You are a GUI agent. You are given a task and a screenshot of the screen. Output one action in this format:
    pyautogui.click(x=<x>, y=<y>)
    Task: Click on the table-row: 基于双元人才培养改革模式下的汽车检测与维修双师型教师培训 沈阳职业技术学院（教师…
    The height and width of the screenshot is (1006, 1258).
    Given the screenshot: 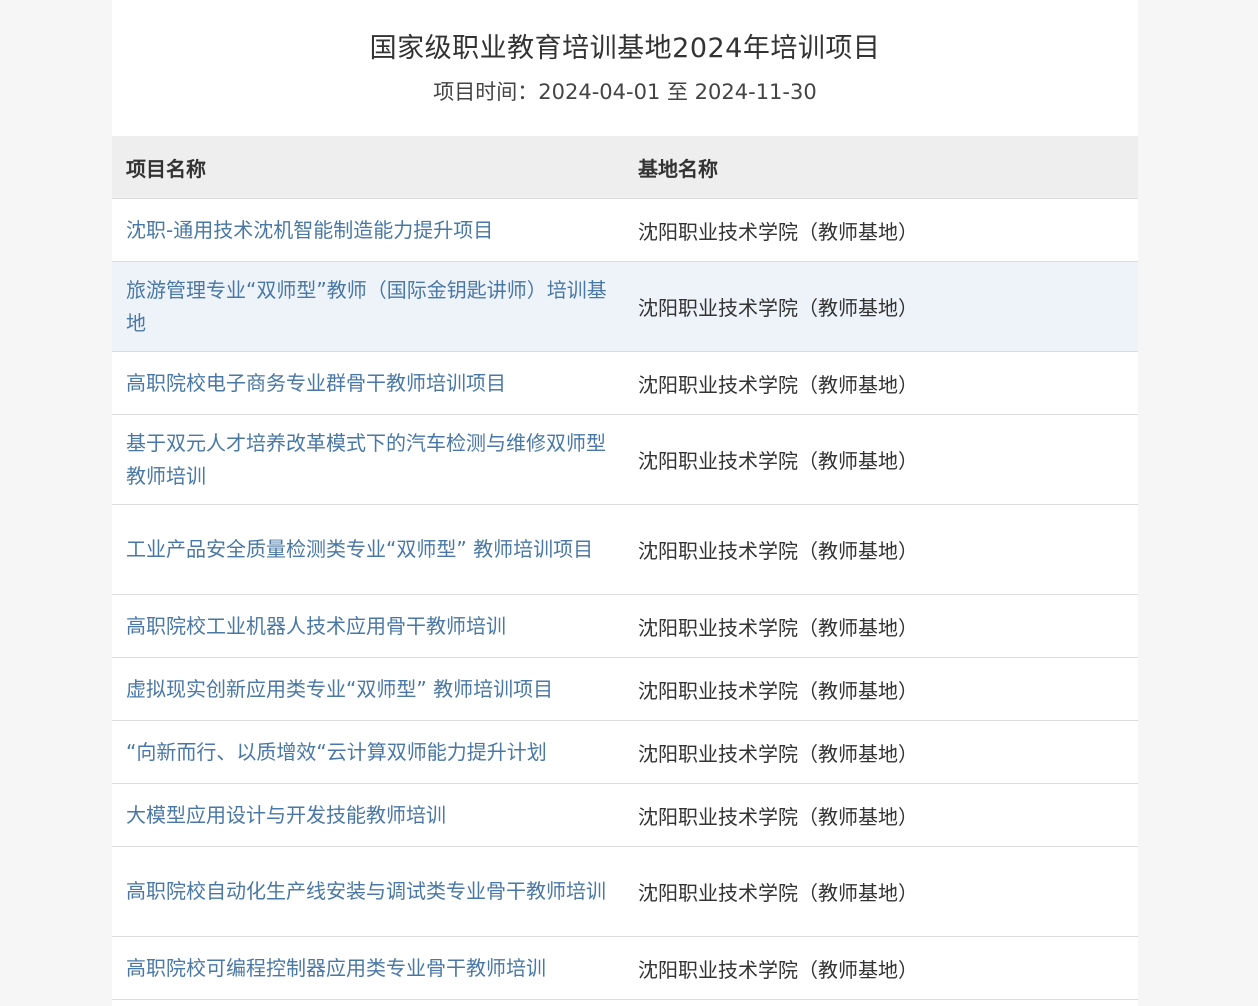 What is the action you would take?
    pyautogui.click(x=625, y=460)
    